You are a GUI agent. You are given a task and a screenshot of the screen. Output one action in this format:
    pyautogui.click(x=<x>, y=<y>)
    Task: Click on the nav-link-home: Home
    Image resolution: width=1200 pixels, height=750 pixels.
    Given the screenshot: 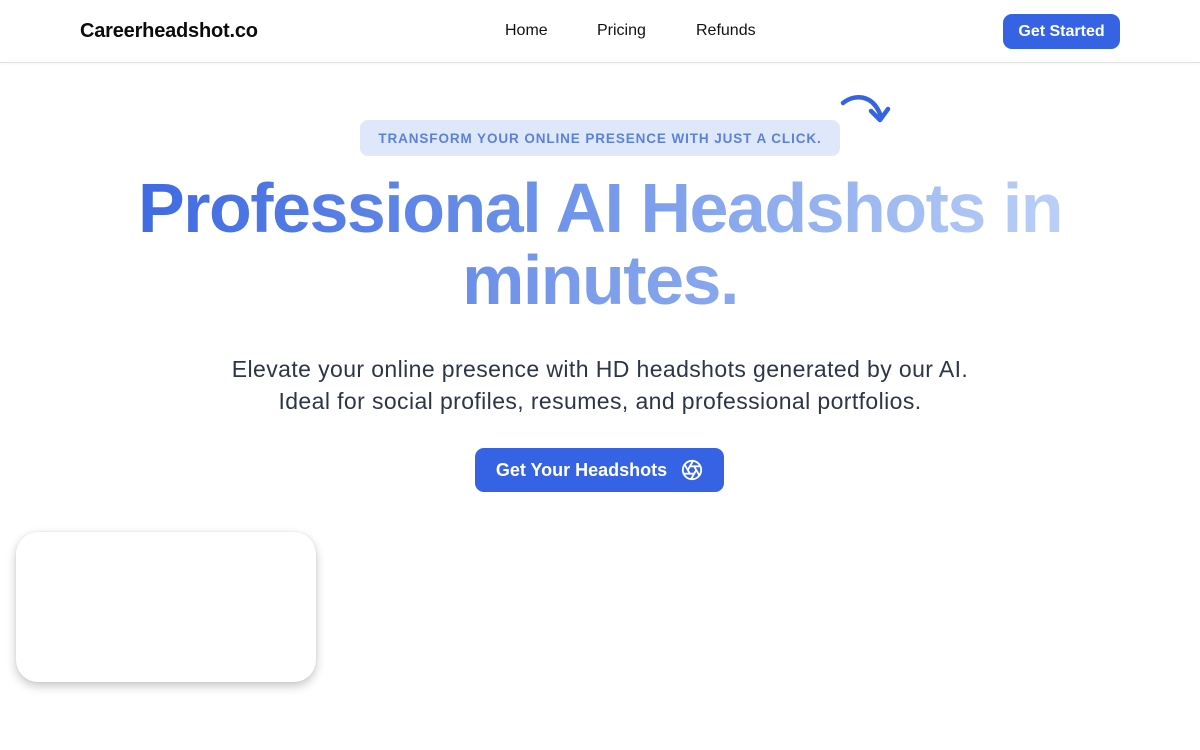 What is the action you would take?
    pyautogui.click(x=526, y=31)
    